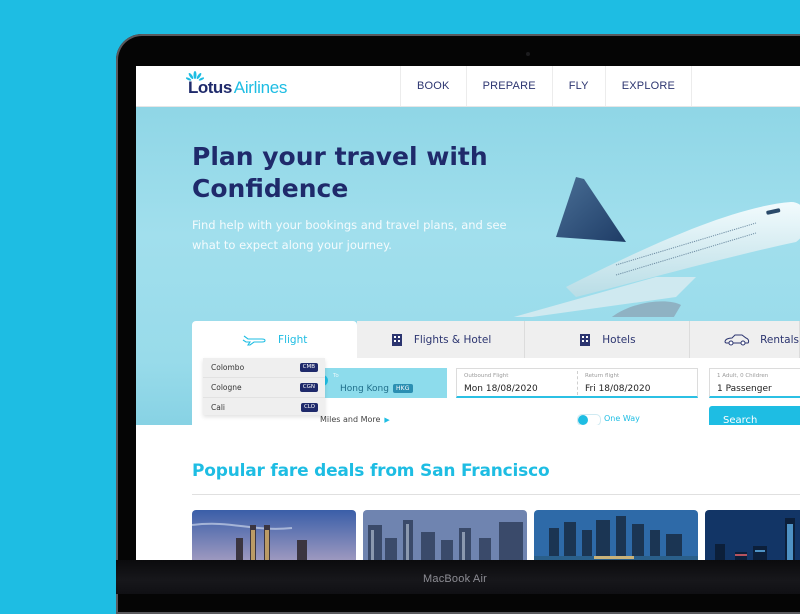 The image size is (800, 614). What do you see at coordinates (754, 383) in the screenshot?
I see `passengers-field: 1 Adult, 0 Children 1 Passenger` at bounding box center [754, 383].